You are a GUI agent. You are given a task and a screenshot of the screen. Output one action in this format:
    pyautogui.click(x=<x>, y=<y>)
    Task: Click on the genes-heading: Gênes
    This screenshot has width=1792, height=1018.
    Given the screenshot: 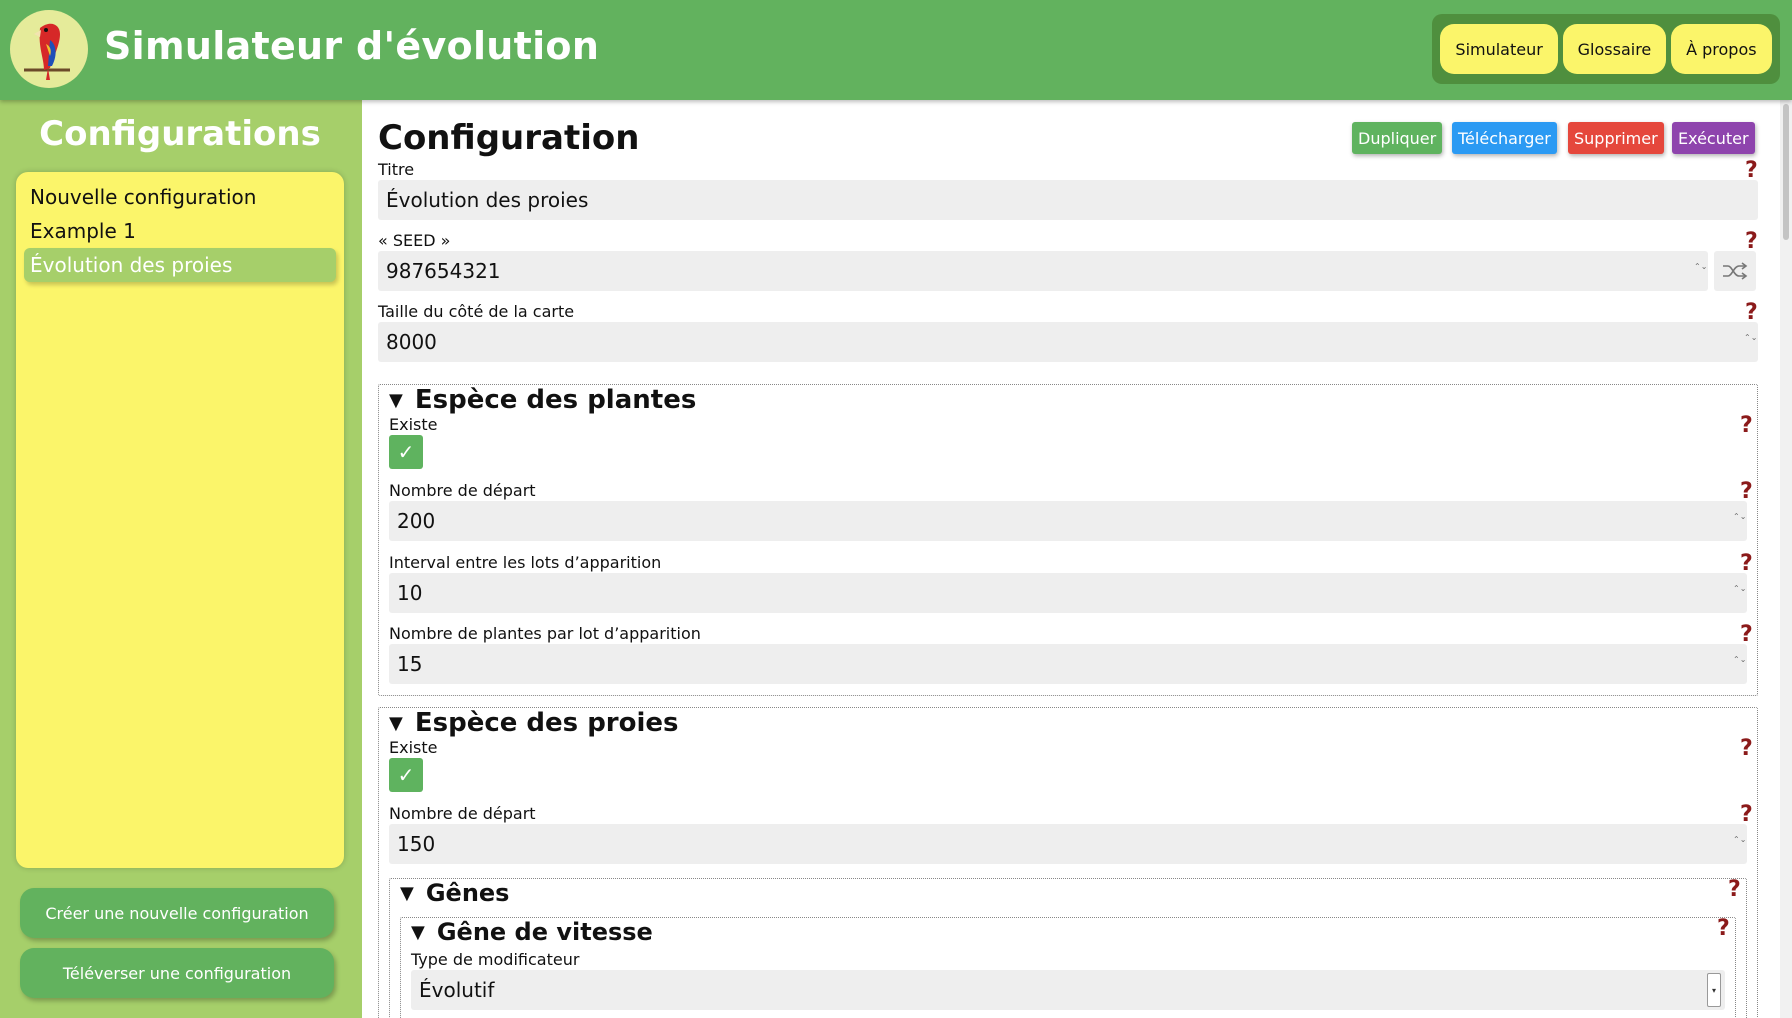 What is the action you would take?
    pyautogui.click(x=467, y=893)
    